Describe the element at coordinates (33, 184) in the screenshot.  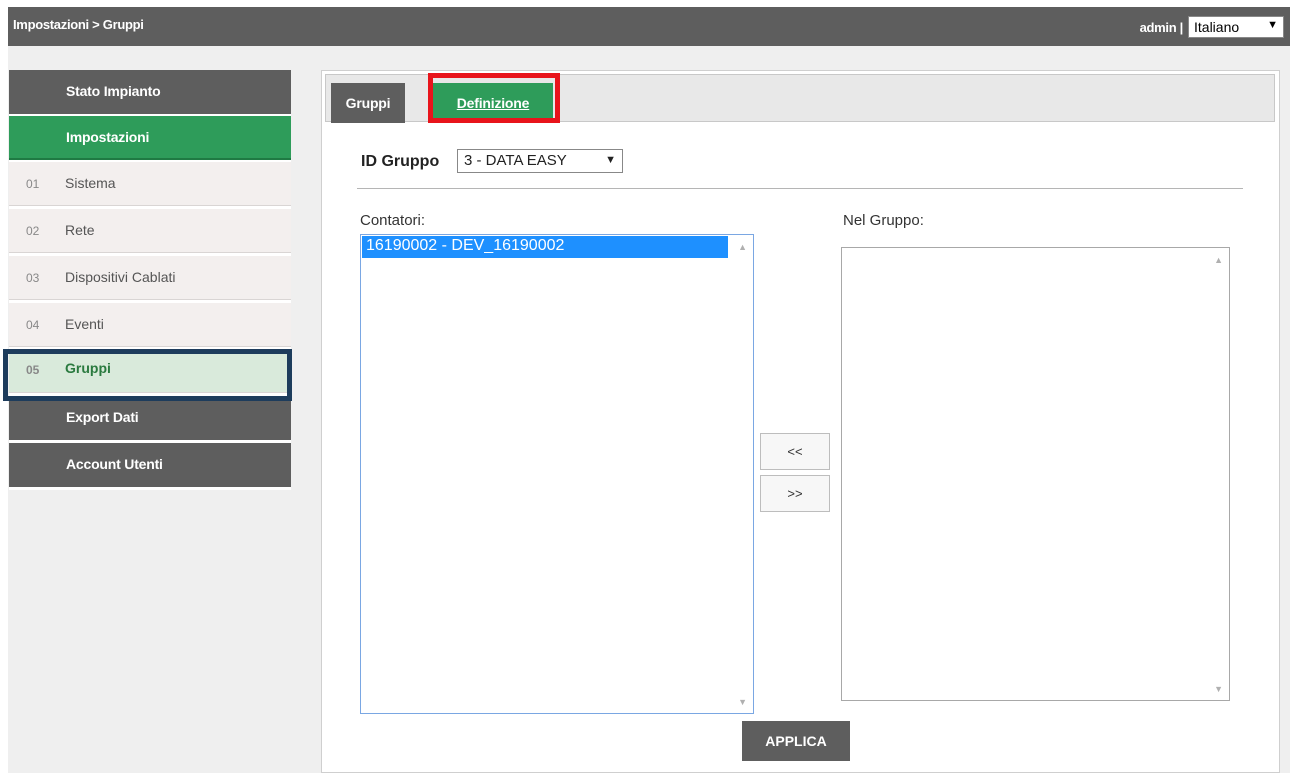
I see `item-number: 01` at that location.